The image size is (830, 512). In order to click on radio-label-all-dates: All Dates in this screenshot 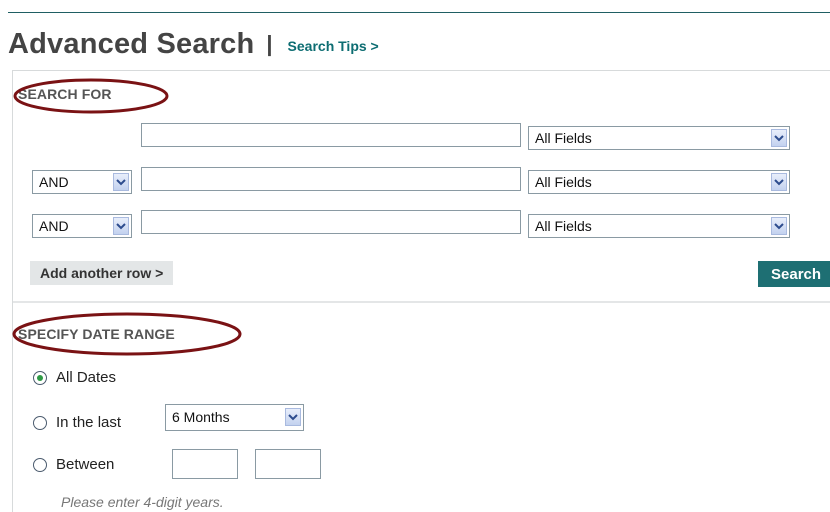, I will do `click(86, 377)`.